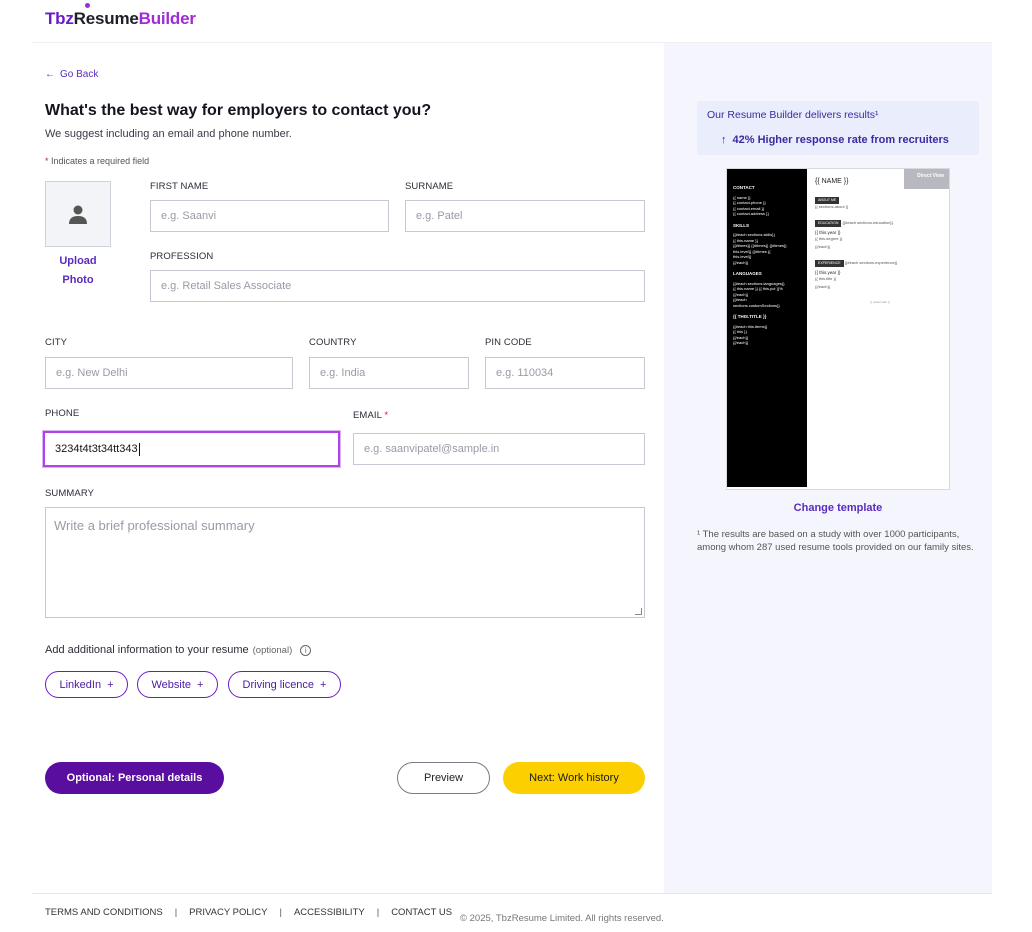 This screenshot has width=1032, height=932. Describe the element at coordinates (512, 893) in the screenshot. I see `footer-divider` at that location.